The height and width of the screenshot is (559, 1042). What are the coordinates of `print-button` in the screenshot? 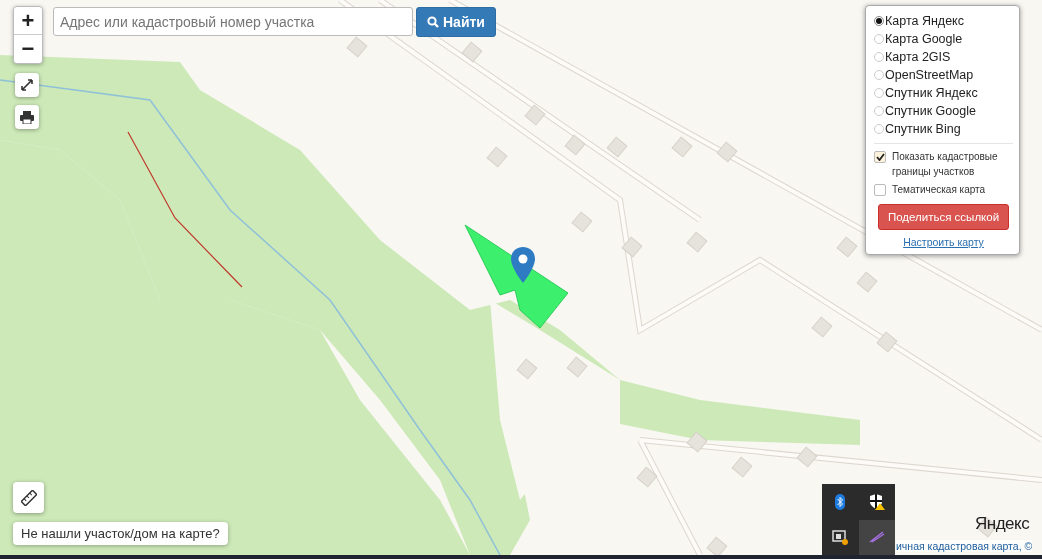 It's located at (27, 117).